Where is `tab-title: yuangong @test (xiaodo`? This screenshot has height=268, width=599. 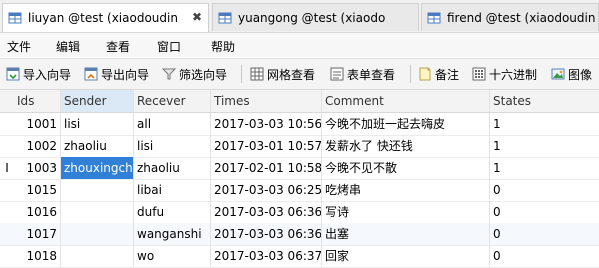
tab-title: yuangong @test (xiaodo is located at coordinates (312, 17).